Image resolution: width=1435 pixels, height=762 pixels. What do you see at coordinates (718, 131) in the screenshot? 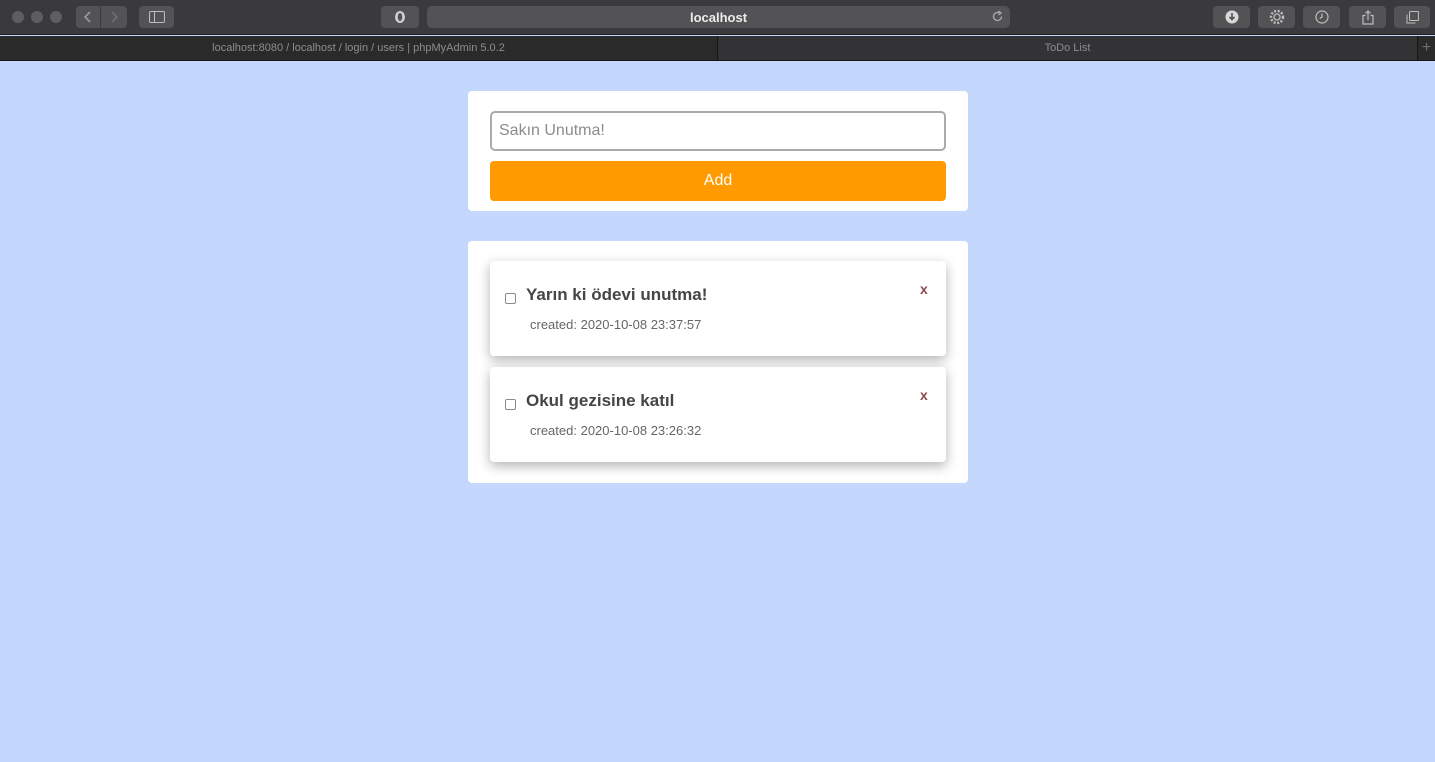
I see `todo-input` at bounding box center [718, 131].